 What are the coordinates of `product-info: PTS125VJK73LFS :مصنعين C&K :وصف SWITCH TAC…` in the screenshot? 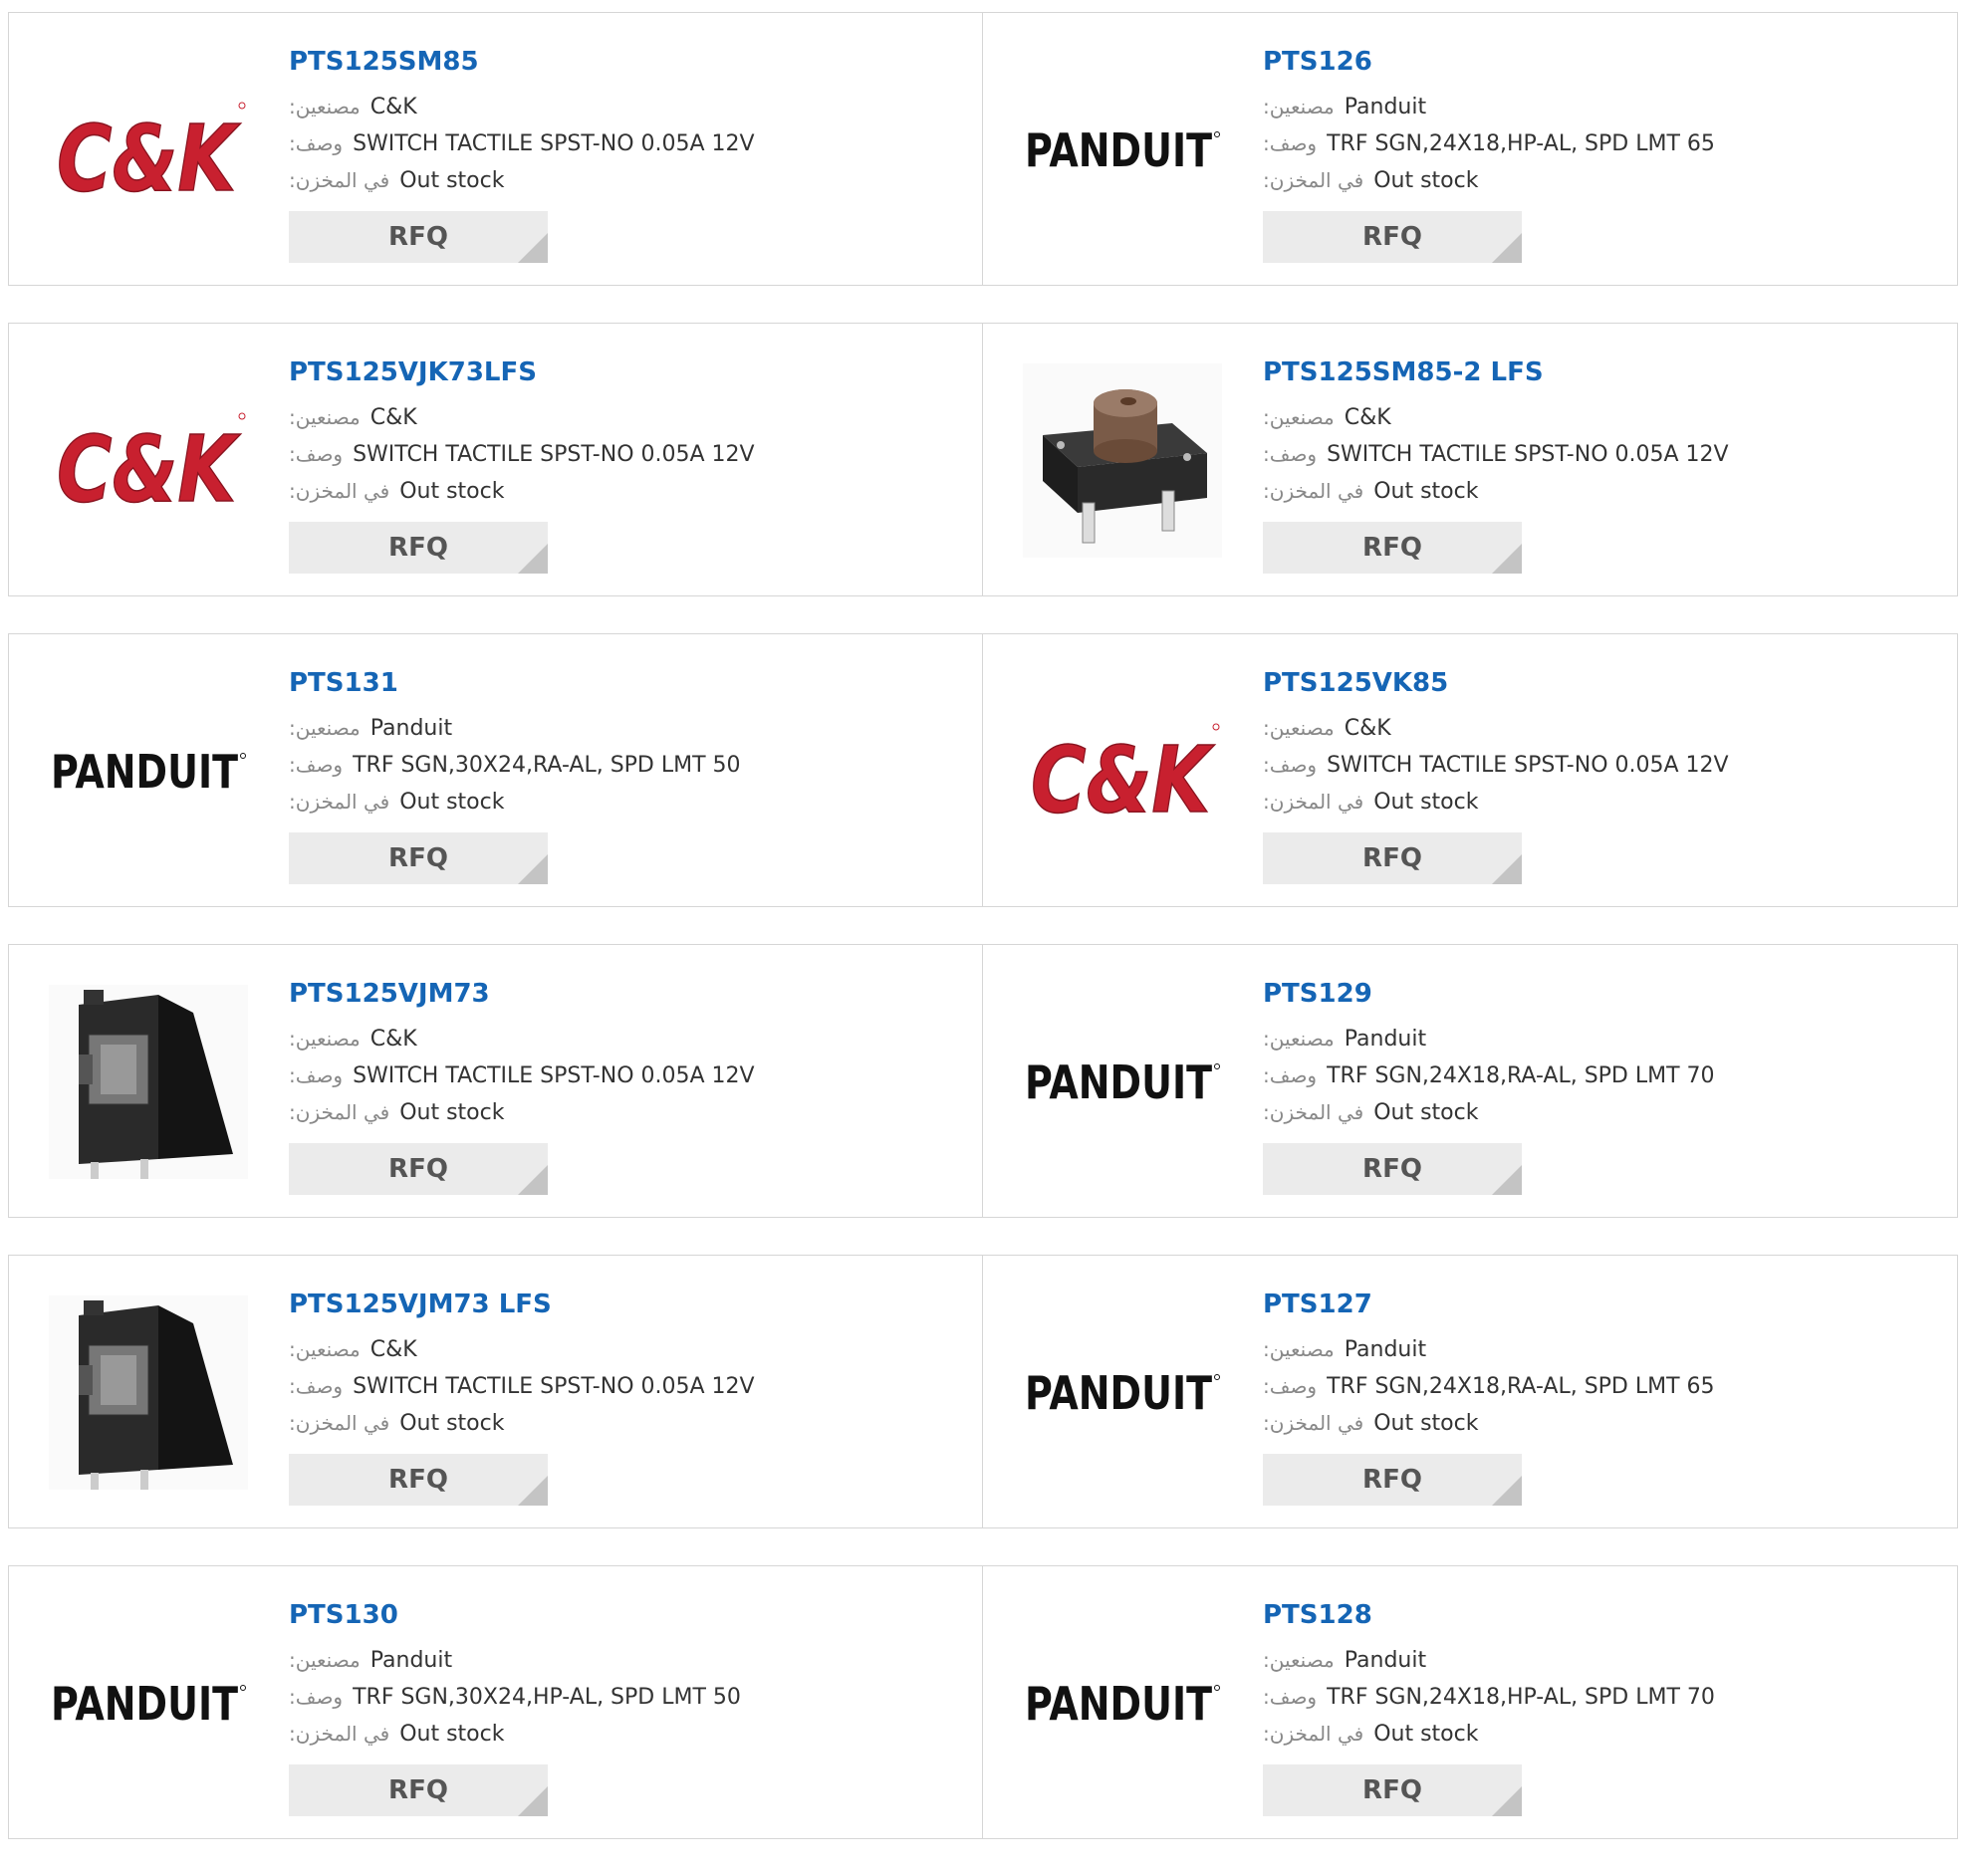 It's located at (522, 464).